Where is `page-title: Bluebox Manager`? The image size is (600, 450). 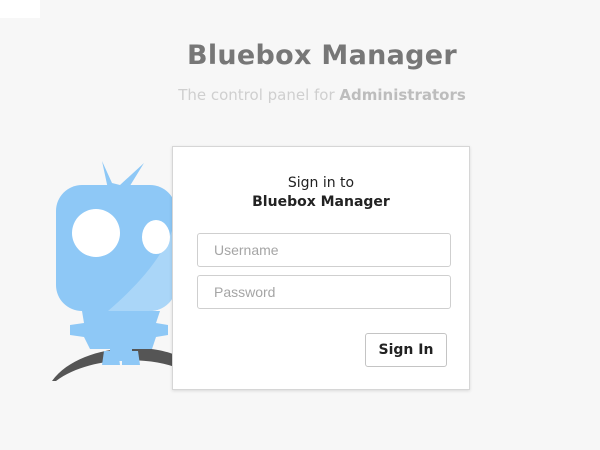 page-title: Bluebox Manager is located at coordinates (322, 55).